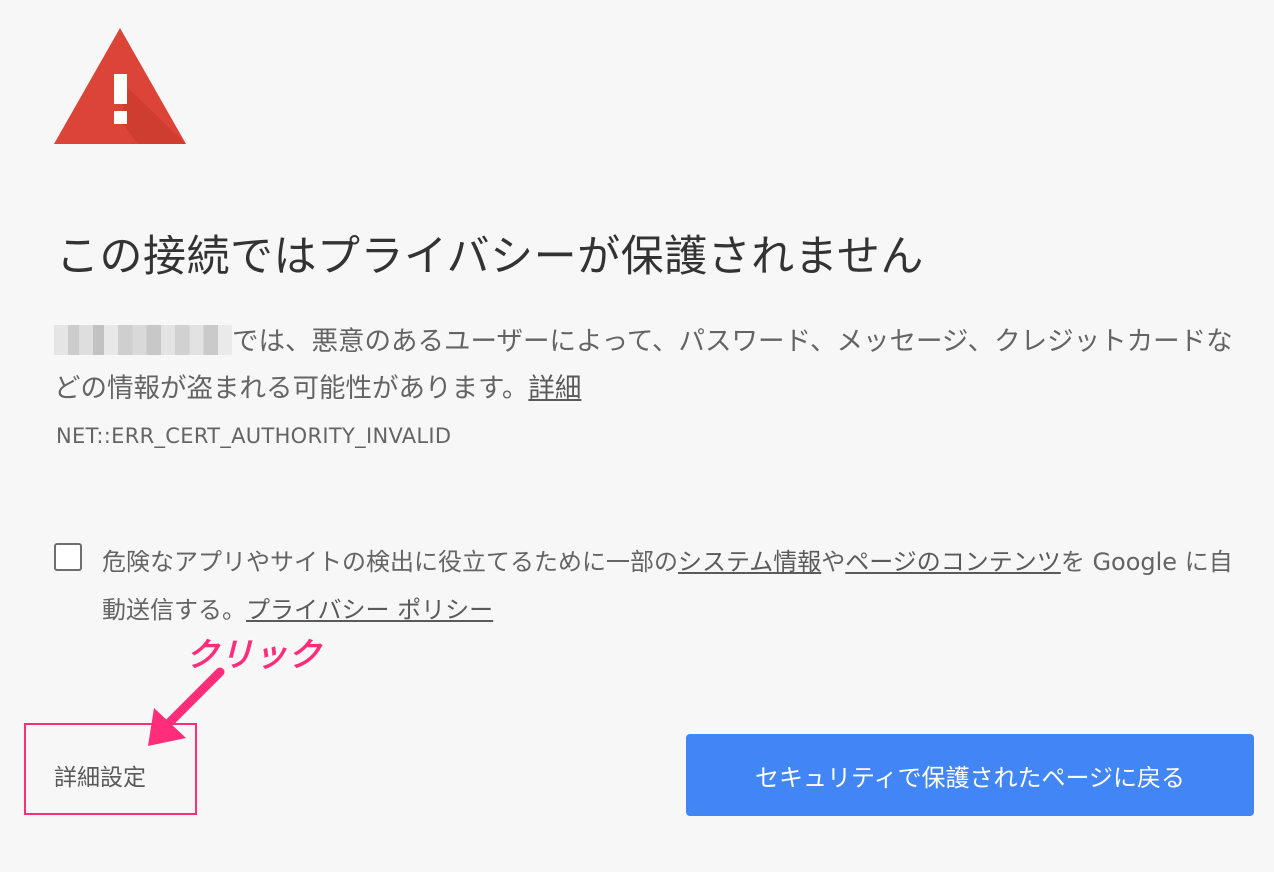  Describe the element at coordinates (369, 610) in the screenshot. I see `privacy-policy-link: プライバシー ポリシー` at that location.